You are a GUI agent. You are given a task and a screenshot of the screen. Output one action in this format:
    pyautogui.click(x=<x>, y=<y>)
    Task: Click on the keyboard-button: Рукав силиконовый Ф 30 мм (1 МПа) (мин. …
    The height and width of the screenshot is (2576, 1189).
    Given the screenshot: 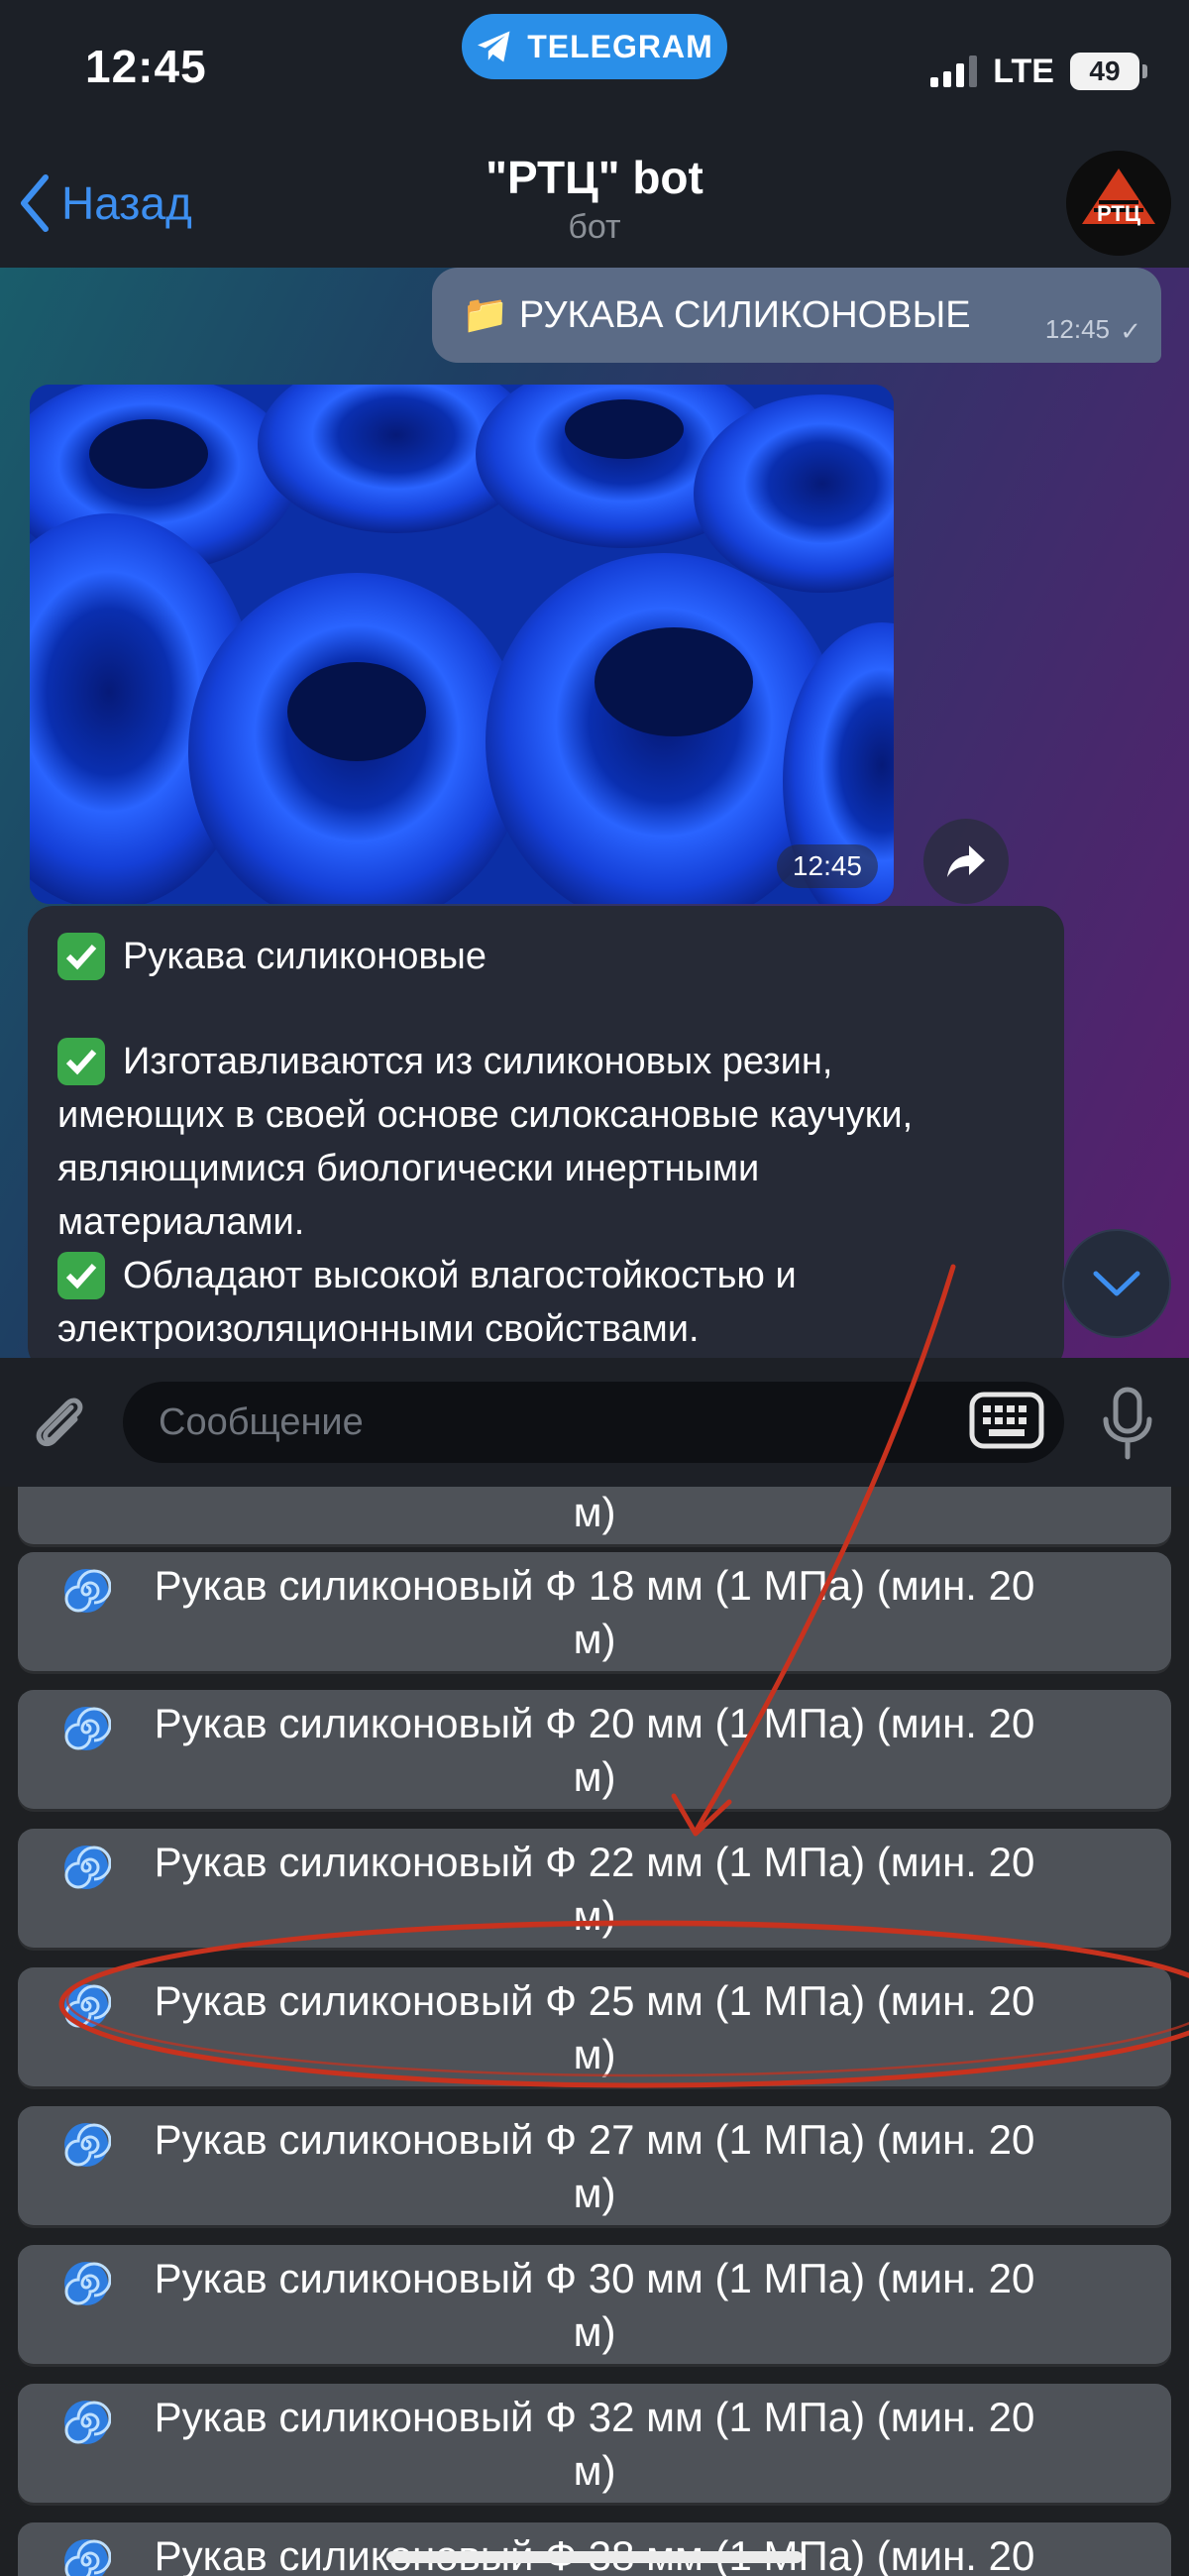 What is the action you would take?
    pyautogui.click(x=594, y=2304)
    